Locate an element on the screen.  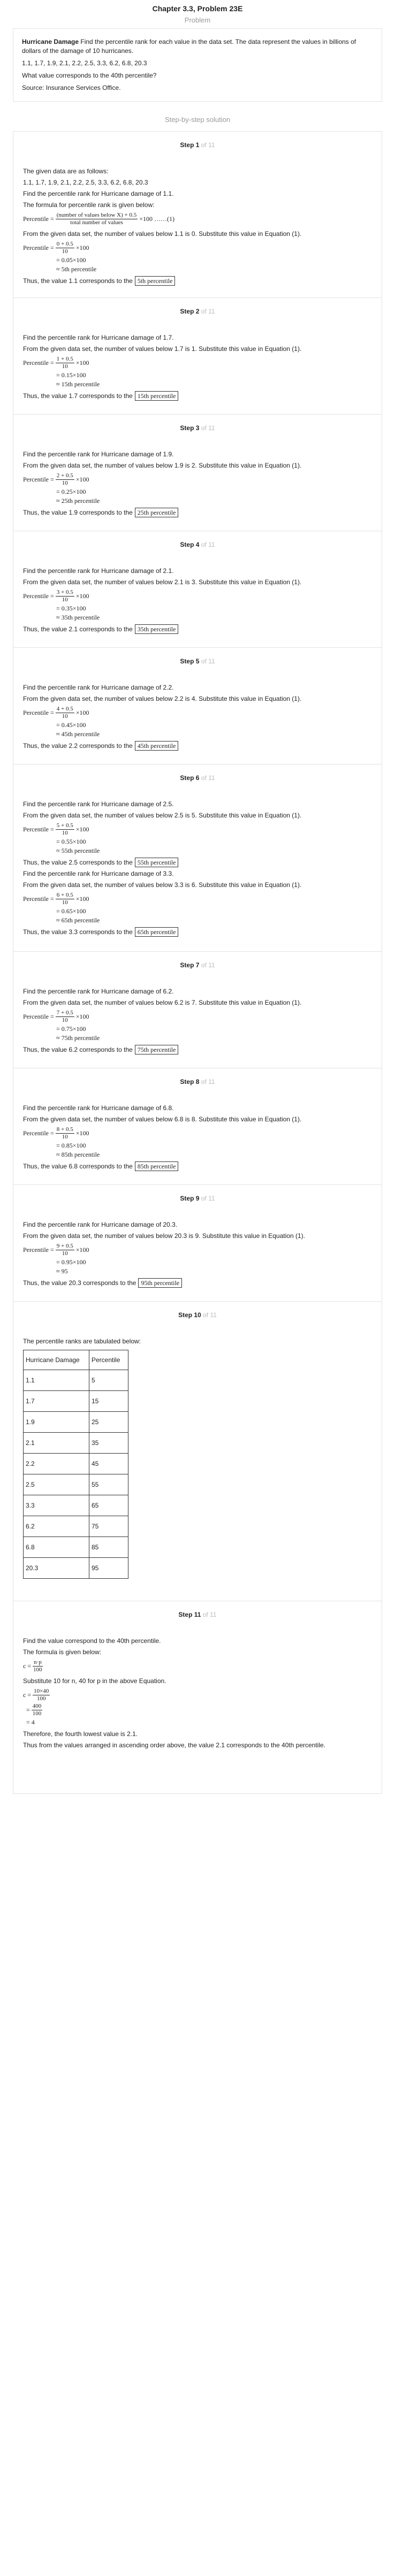
table-cell: 2.5 is located at coordinates (56, 1484).